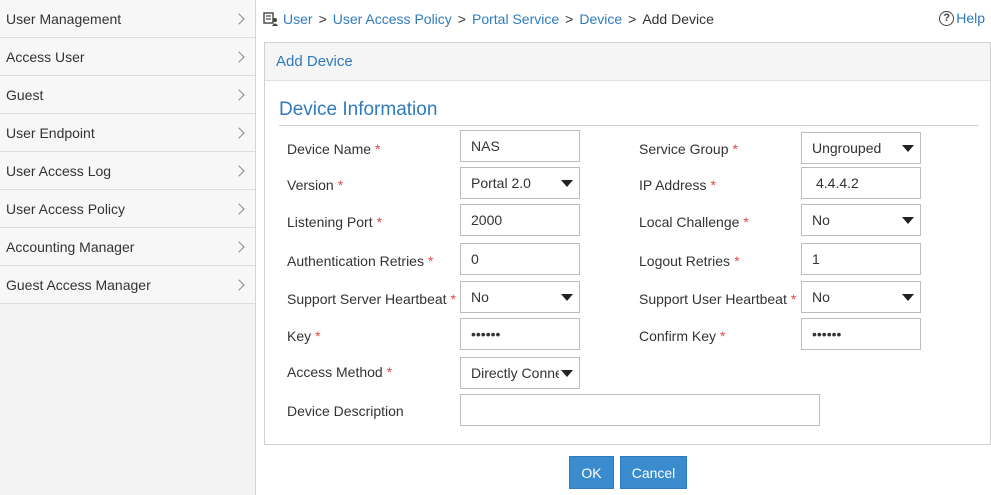 The height and width of the screenshot is (495, 991). Describe the element at coordinates (591, 472) in the screenshot. I see `ok-button: OK` at that location.